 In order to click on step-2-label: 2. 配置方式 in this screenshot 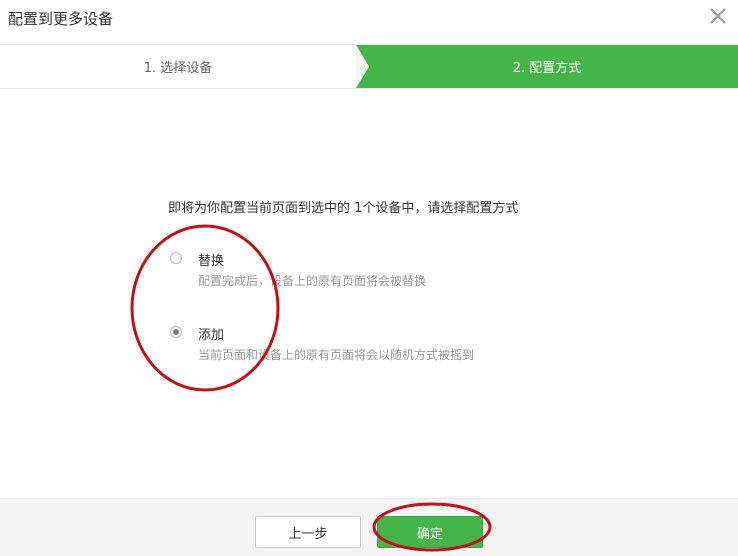, I will do `click(547, 68)`.